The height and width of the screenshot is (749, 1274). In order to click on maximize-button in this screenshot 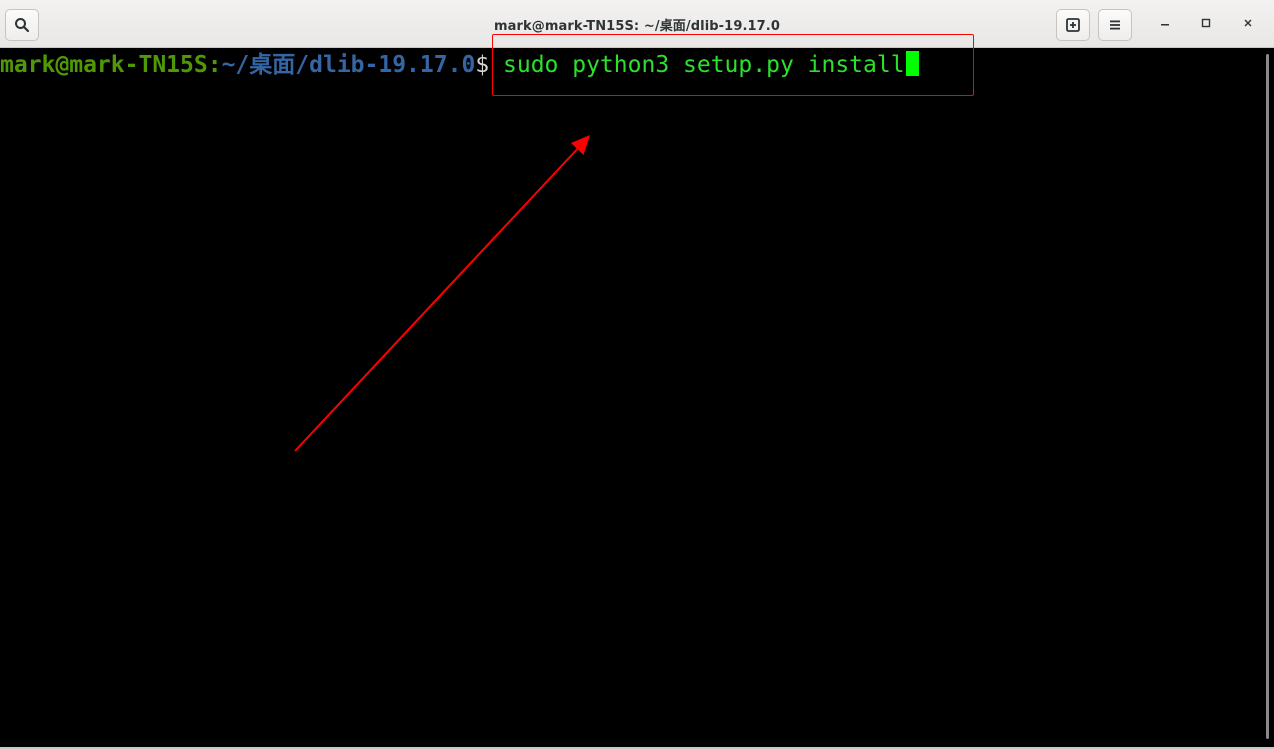, I will do `click(1206, 24)`.